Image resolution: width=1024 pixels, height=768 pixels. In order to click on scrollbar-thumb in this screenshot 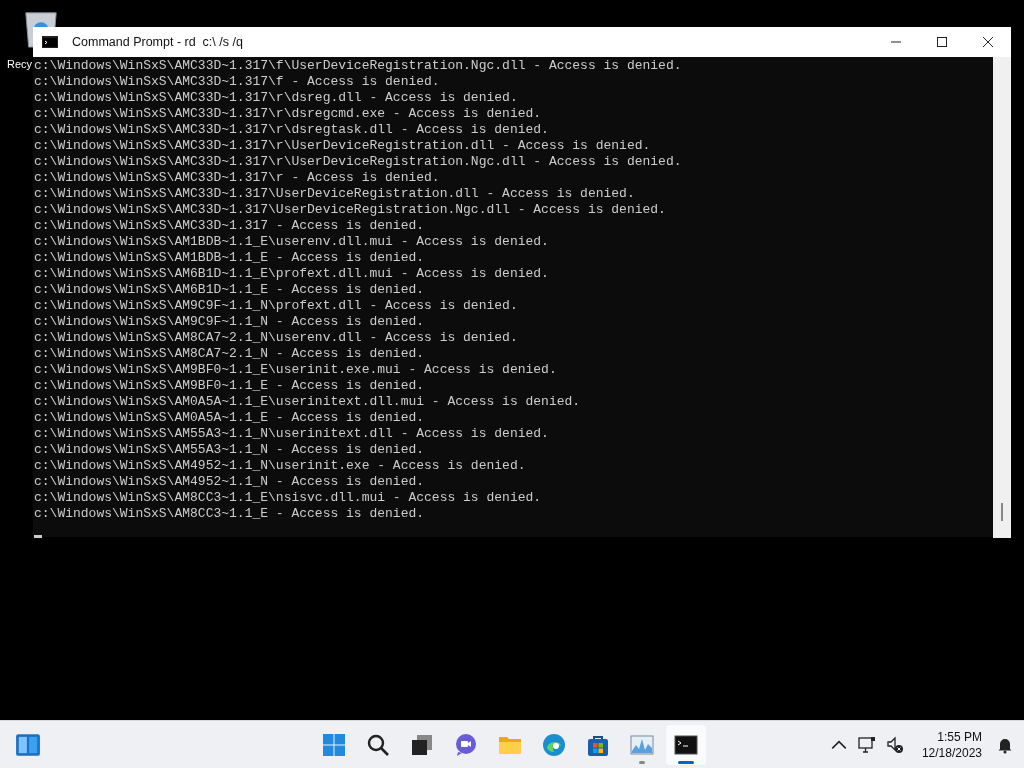, I will do `click(1002, 512)`.